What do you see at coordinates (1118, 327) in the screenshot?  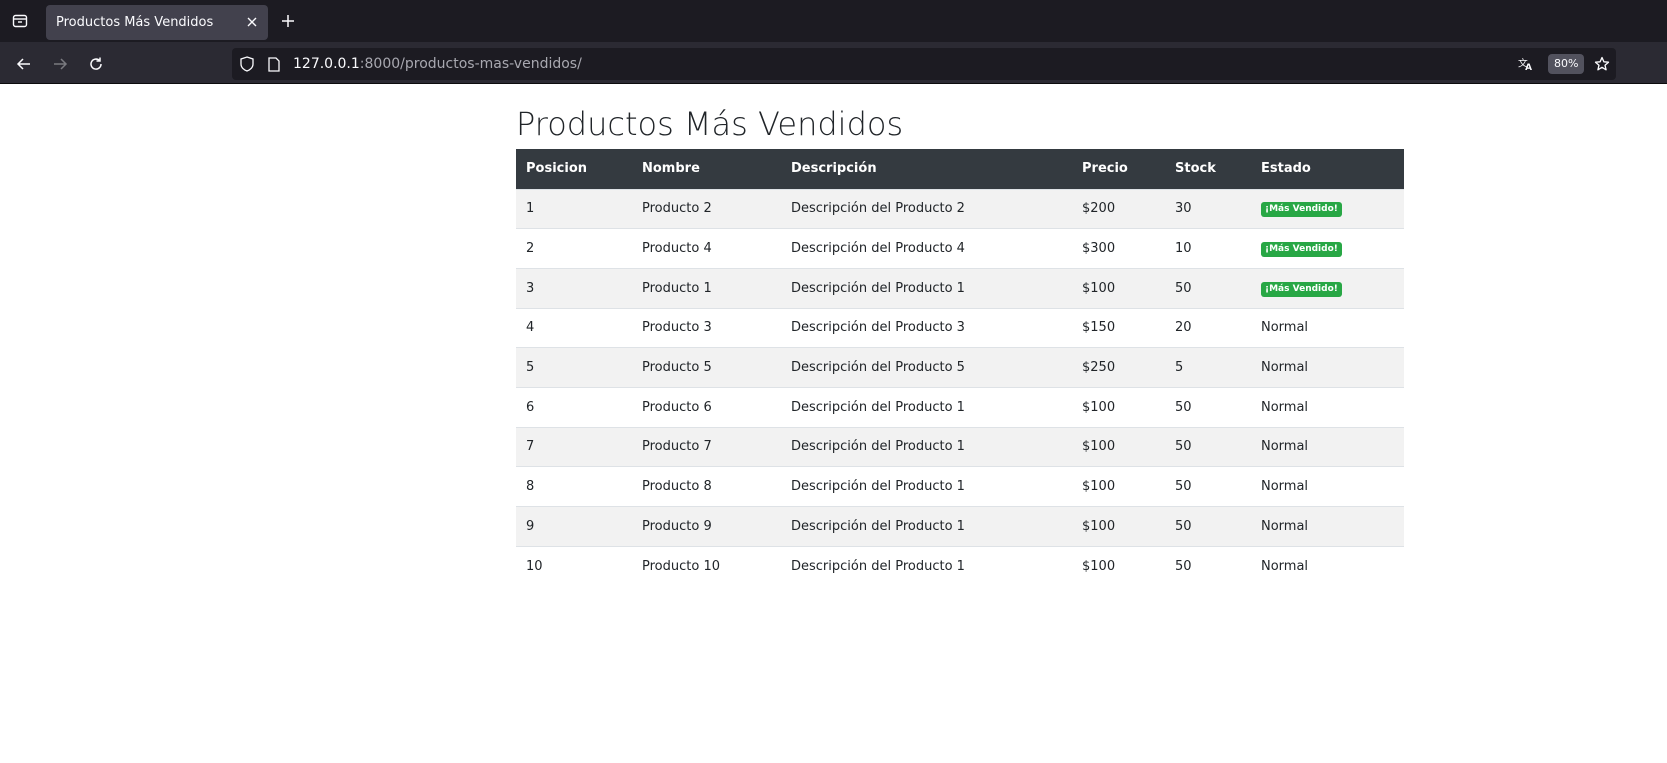 I see `cell-precio: $150` at bounding box center [1118, 327].